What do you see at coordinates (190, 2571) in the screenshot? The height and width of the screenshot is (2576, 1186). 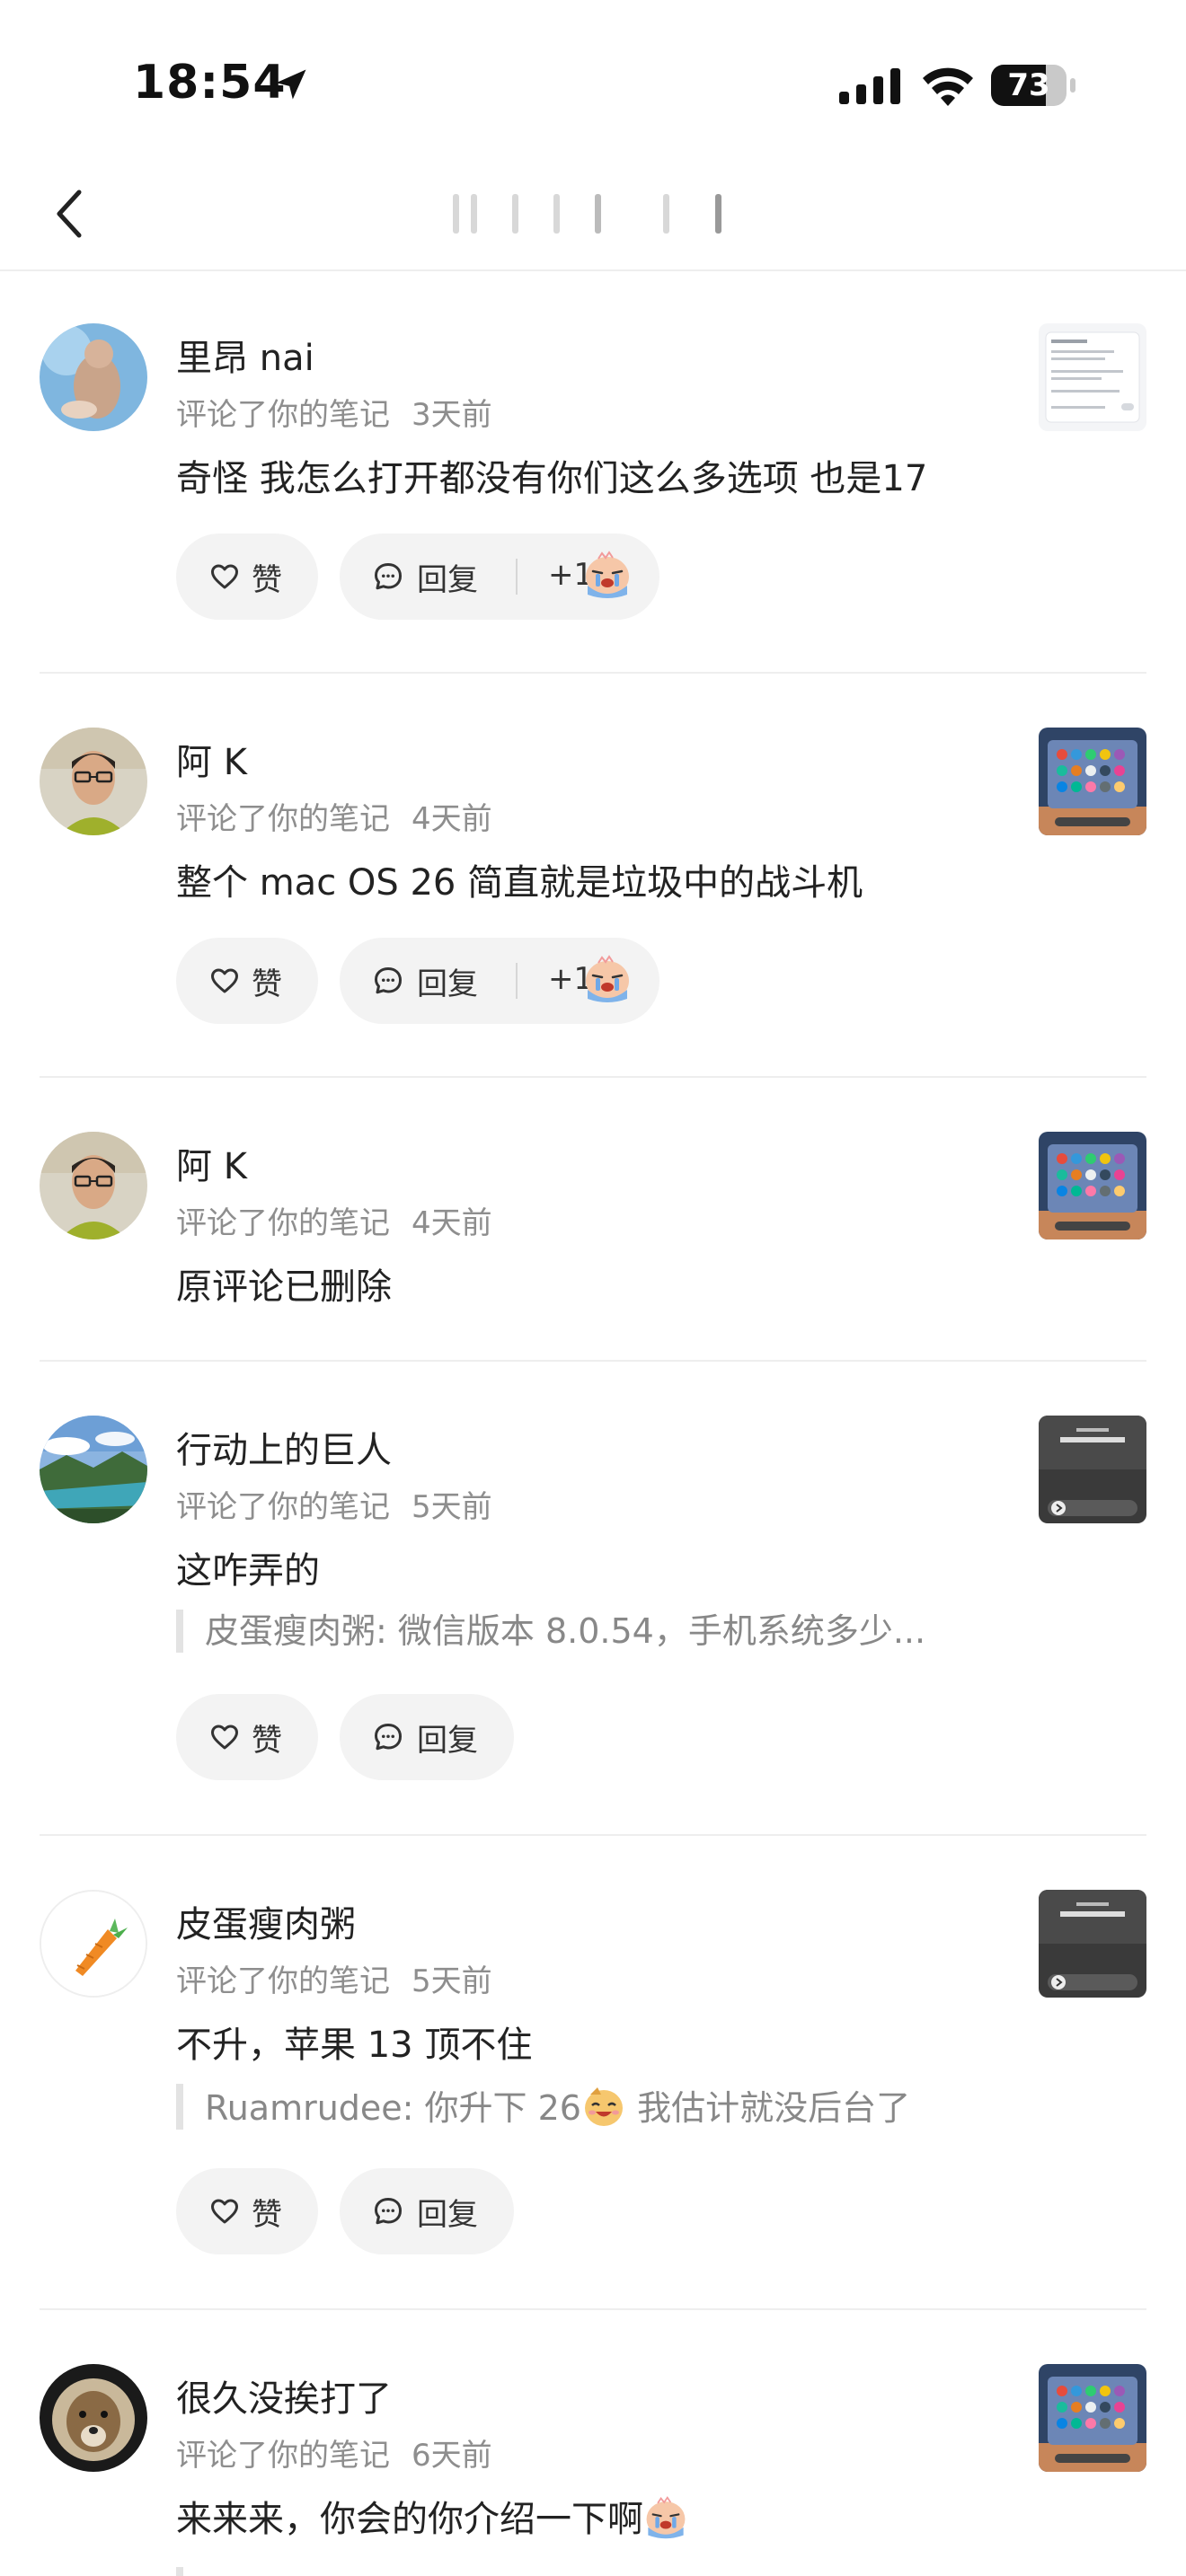 I see `quoted-reply-cut-off` at bounding box center [190, 2571].